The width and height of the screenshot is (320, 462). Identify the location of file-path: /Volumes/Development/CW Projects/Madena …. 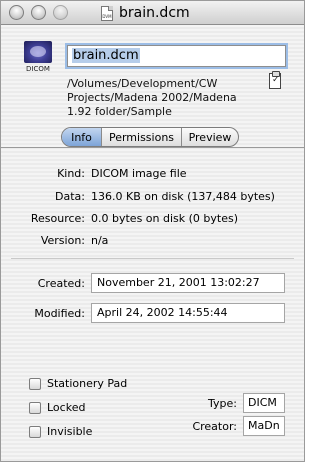
(167, 98).